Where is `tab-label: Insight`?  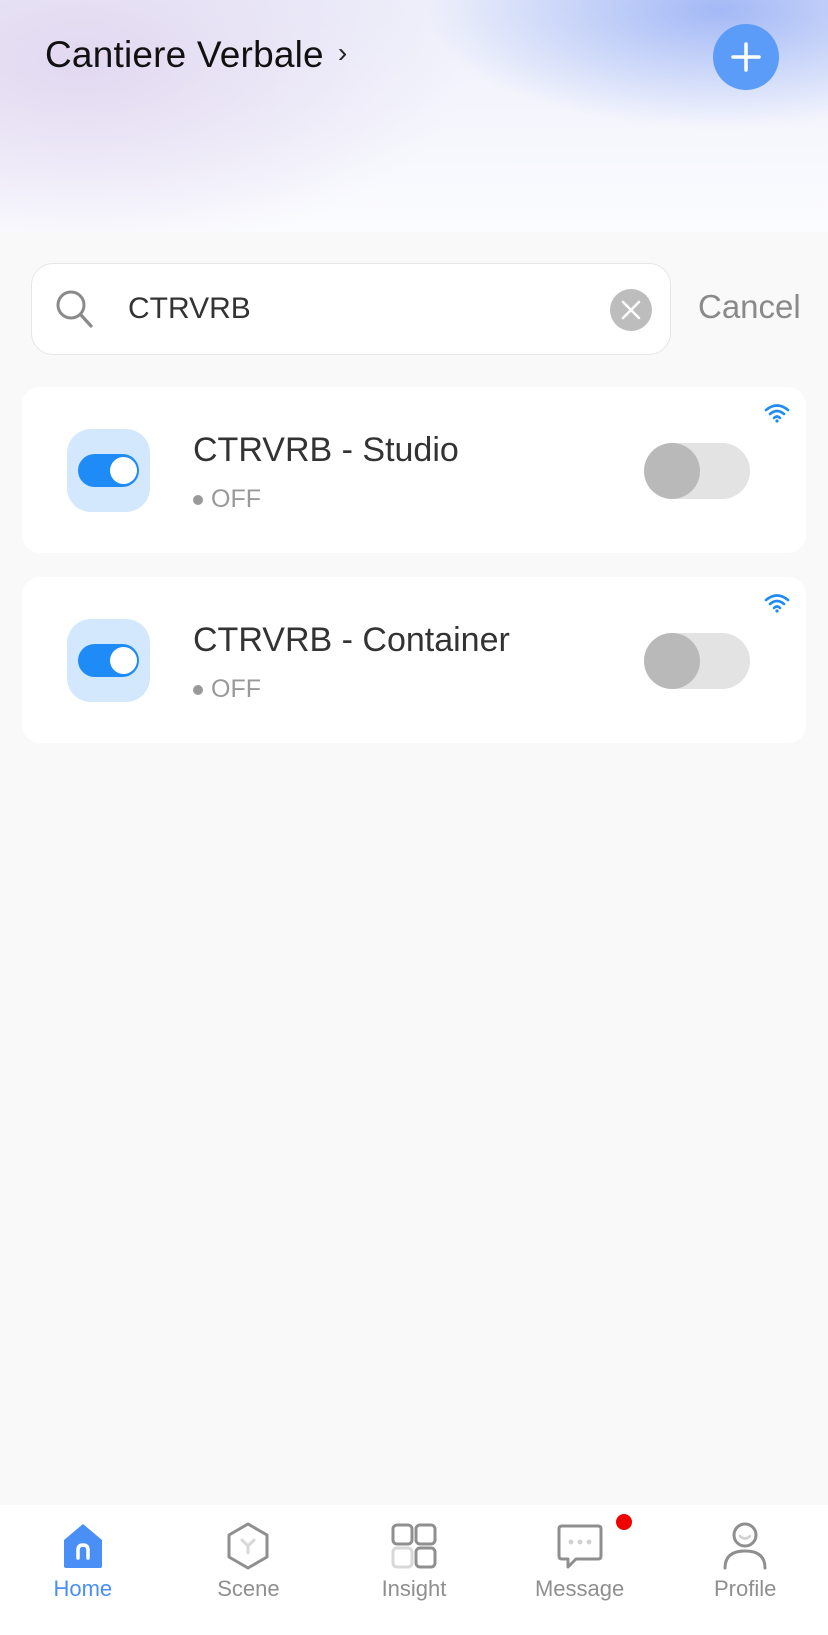 tab-label: Insight is located at coordinates (414, 1588).